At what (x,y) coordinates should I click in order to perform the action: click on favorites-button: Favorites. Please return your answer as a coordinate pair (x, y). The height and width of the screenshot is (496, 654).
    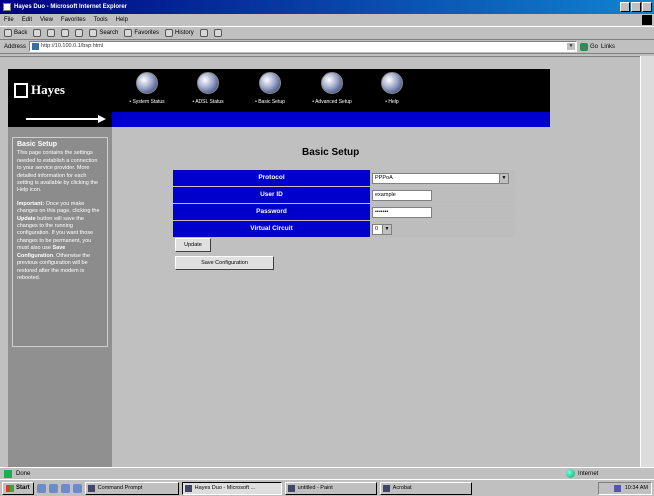
    Looking at the image, I should click on (141, 33).